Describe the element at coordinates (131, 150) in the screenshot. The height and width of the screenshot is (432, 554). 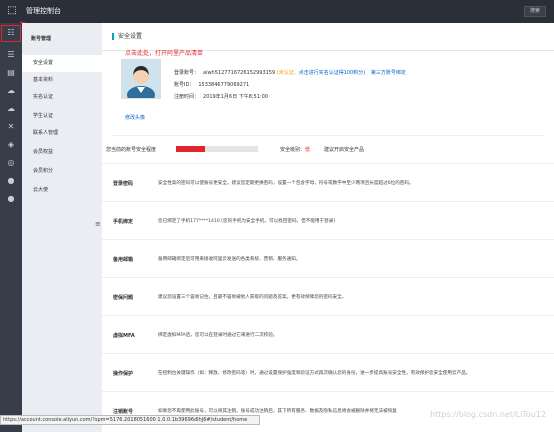
I see `security-level-label: 您当前的账号安全程度` at that location.